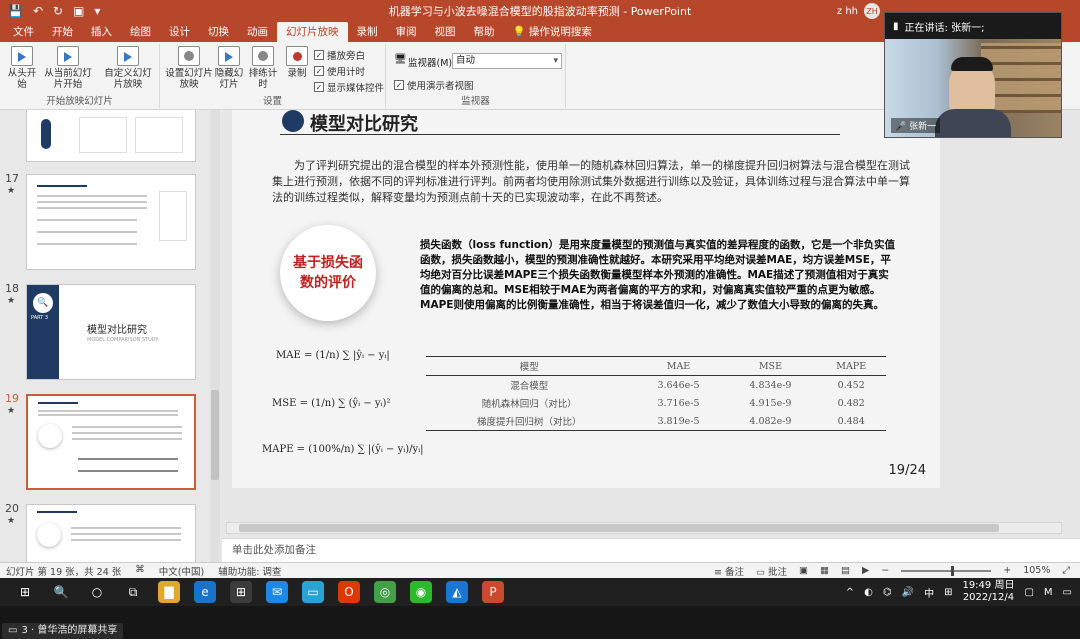  Describe the element at coordinates (887, 592) in the screenshot. I see `network-icon: ⌬` at that location.